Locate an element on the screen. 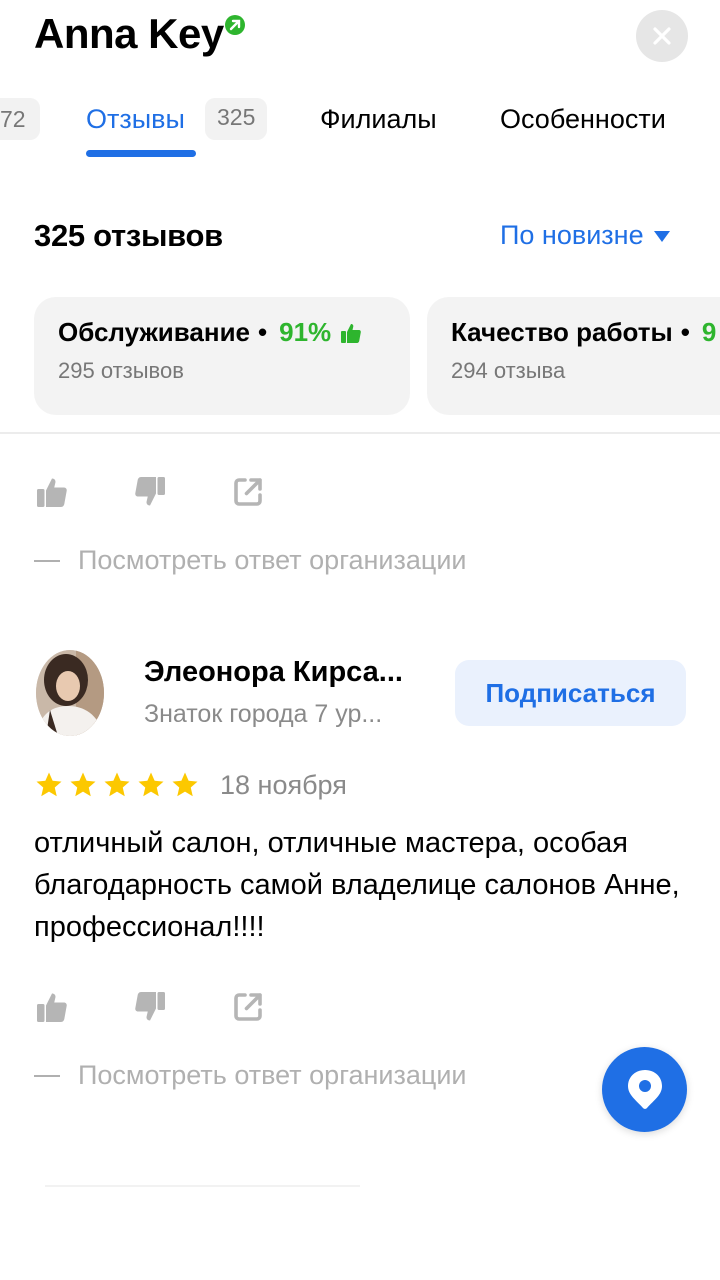  tab-reviews: Отзывы is located at coordinates (135, 119).